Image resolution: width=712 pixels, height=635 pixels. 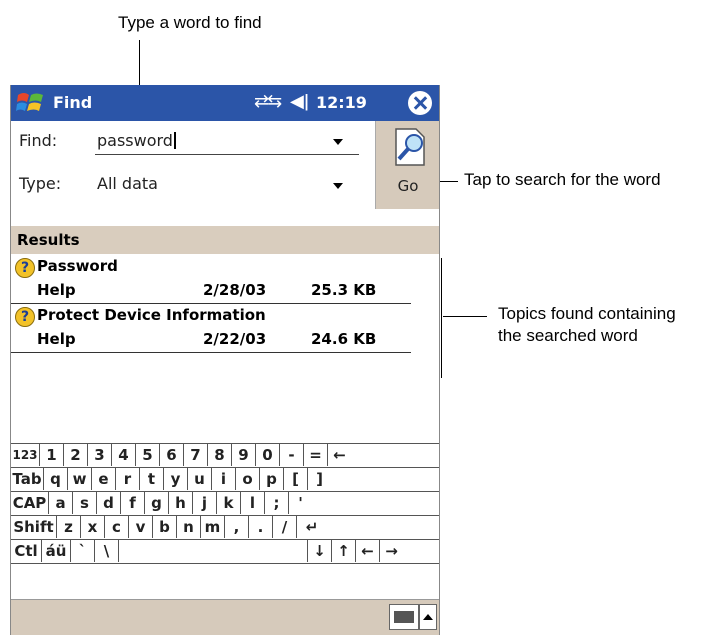 I want to click on key-left-bracket: [, so click(x=296, y=479).